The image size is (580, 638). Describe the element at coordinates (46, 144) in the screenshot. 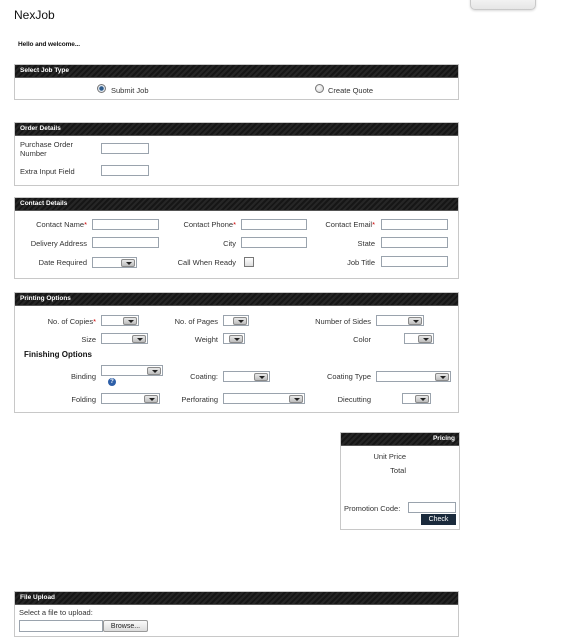

I see `purchase-order-label-line1: Purchase Order` at that location.